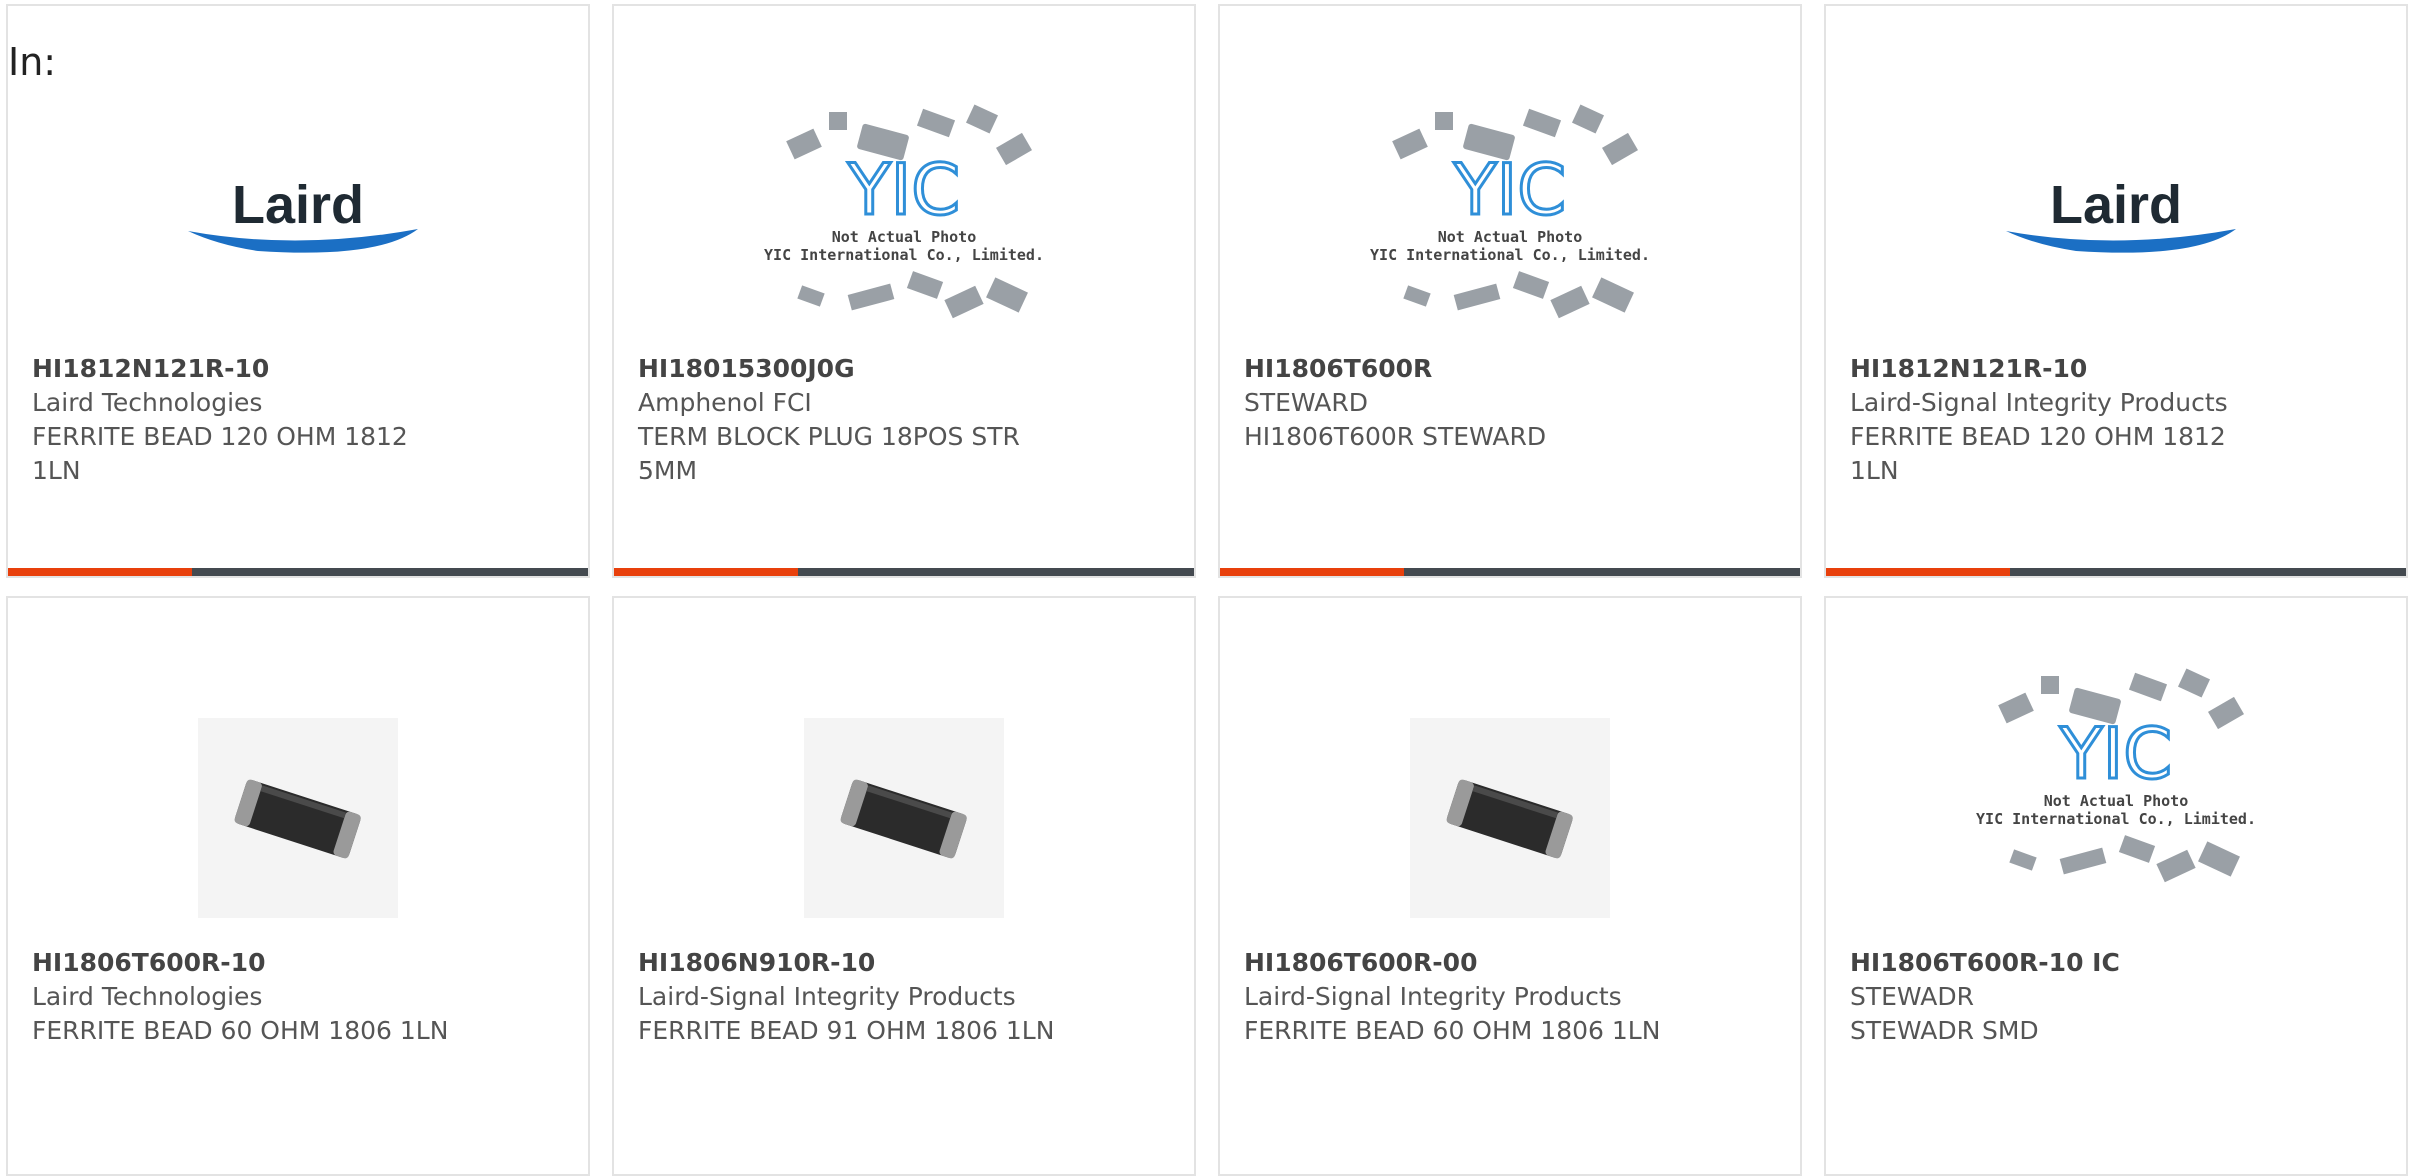 Image resolution: width=2410 pixels, height=1176 pixels. I want to click on part-number: HI18015300J0G, so click(836, 369).